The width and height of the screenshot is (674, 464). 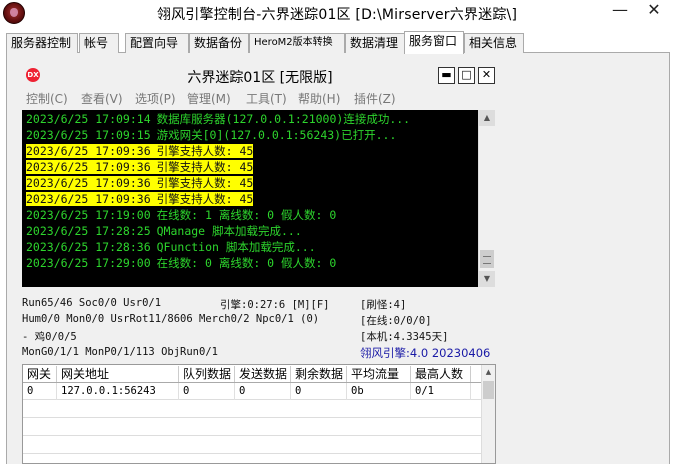 I want to click on log-timestamp: 2023/6/25 17:28:25, so click(x=88, y=231).